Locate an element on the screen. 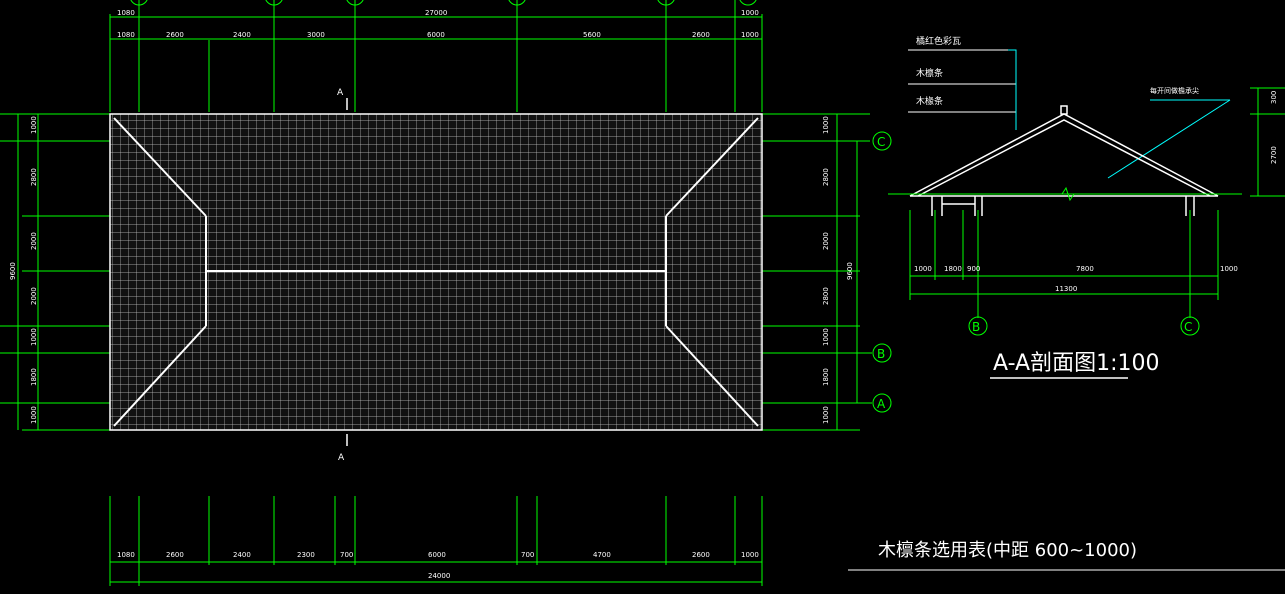 The width and height of the screenshot is (1285, 594). dim-bottom-9: 1000 is located at coordinates (750, 555).